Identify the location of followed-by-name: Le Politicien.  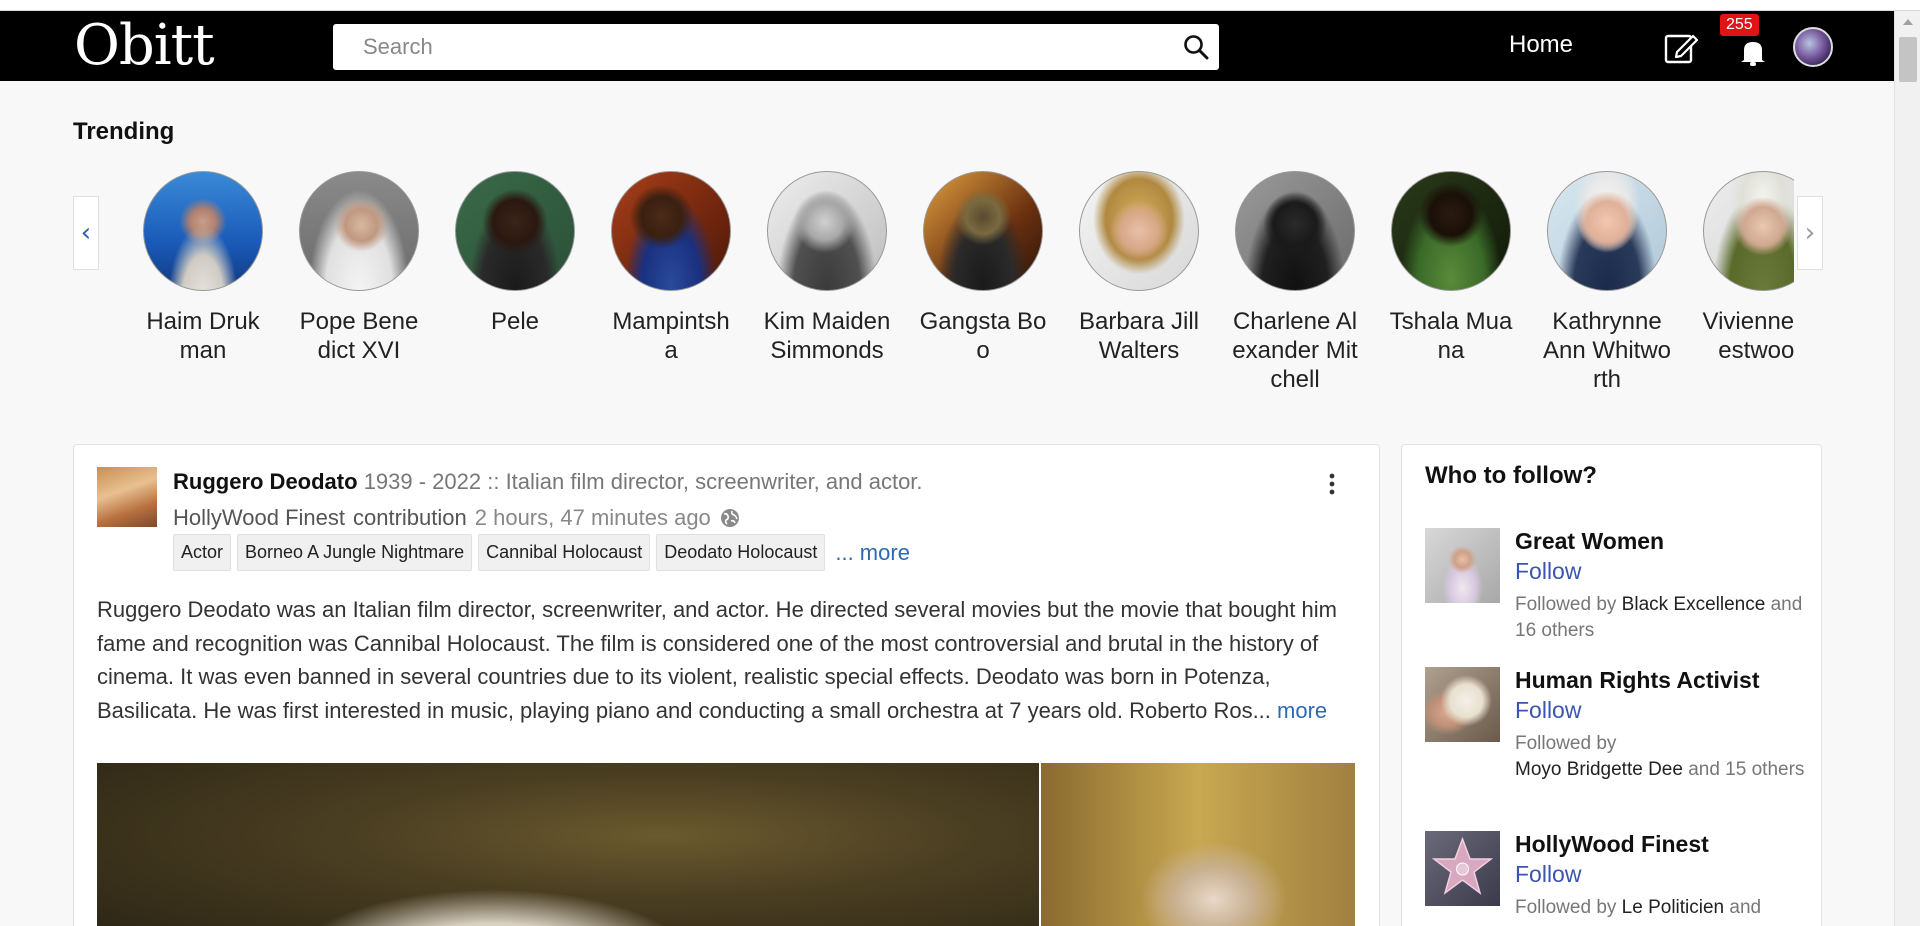
(1673, 907).